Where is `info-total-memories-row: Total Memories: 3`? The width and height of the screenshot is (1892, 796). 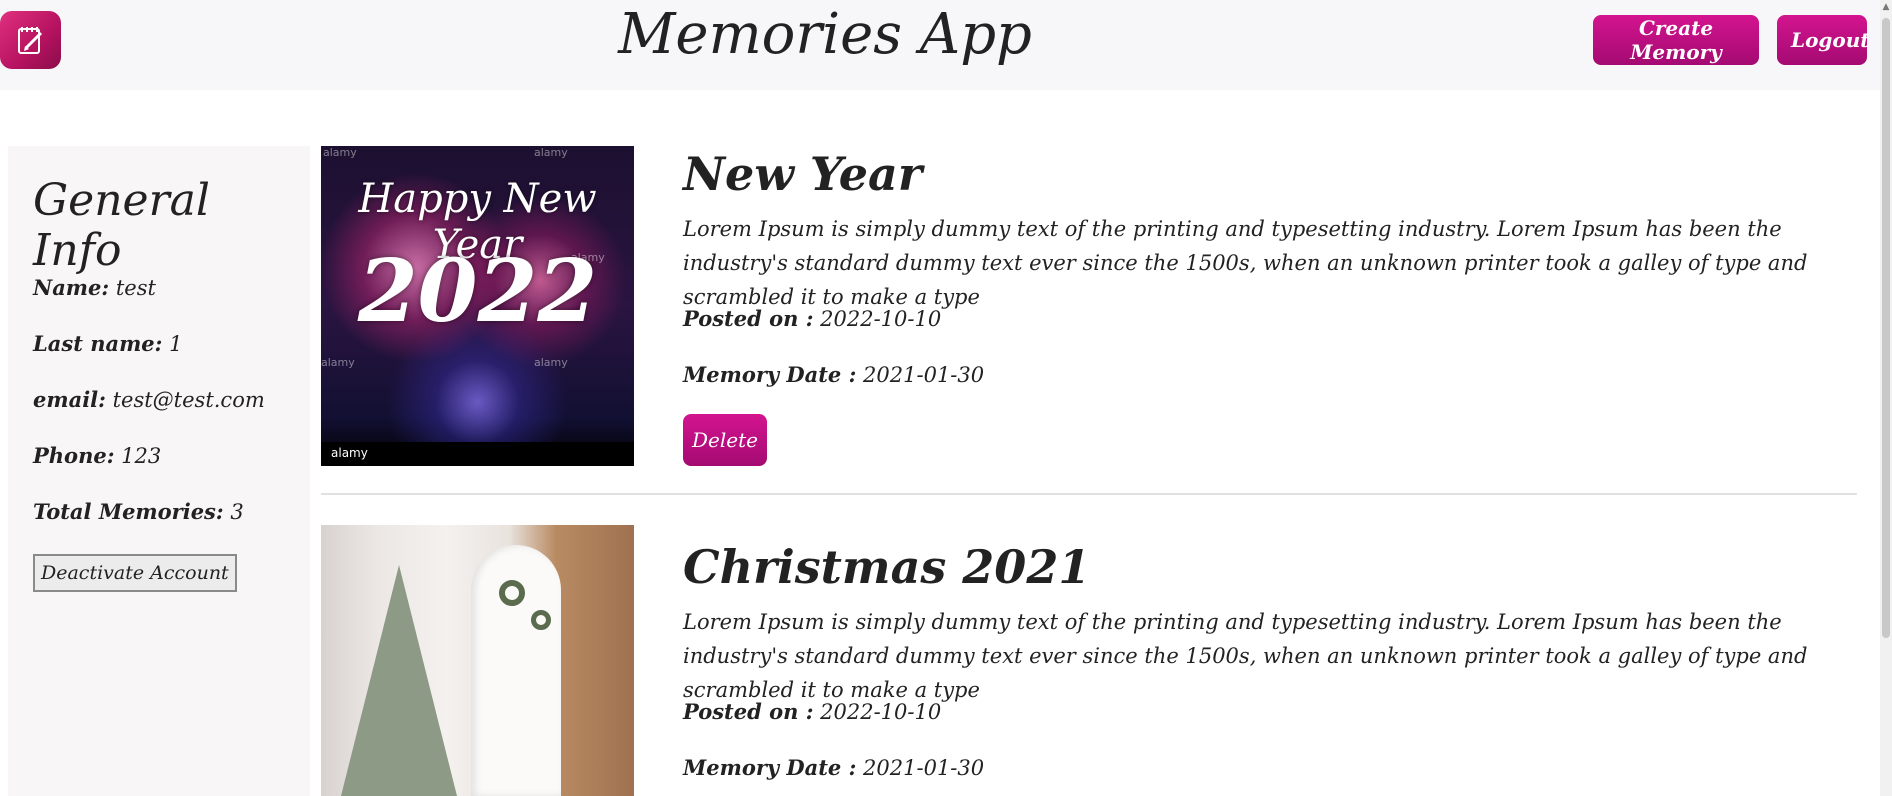 info-total-memories-row: Total Memories: 3 is located at coordinates (138, 512).